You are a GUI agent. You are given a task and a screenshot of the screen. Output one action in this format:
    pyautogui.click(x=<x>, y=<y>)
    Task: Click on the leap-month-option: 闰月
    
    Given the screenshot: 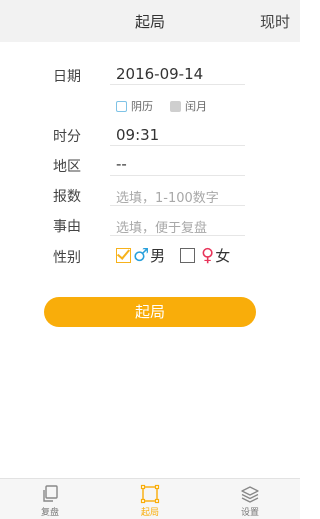 What is the action you would take?
    pyautogui.click(x=188, y=106)
    